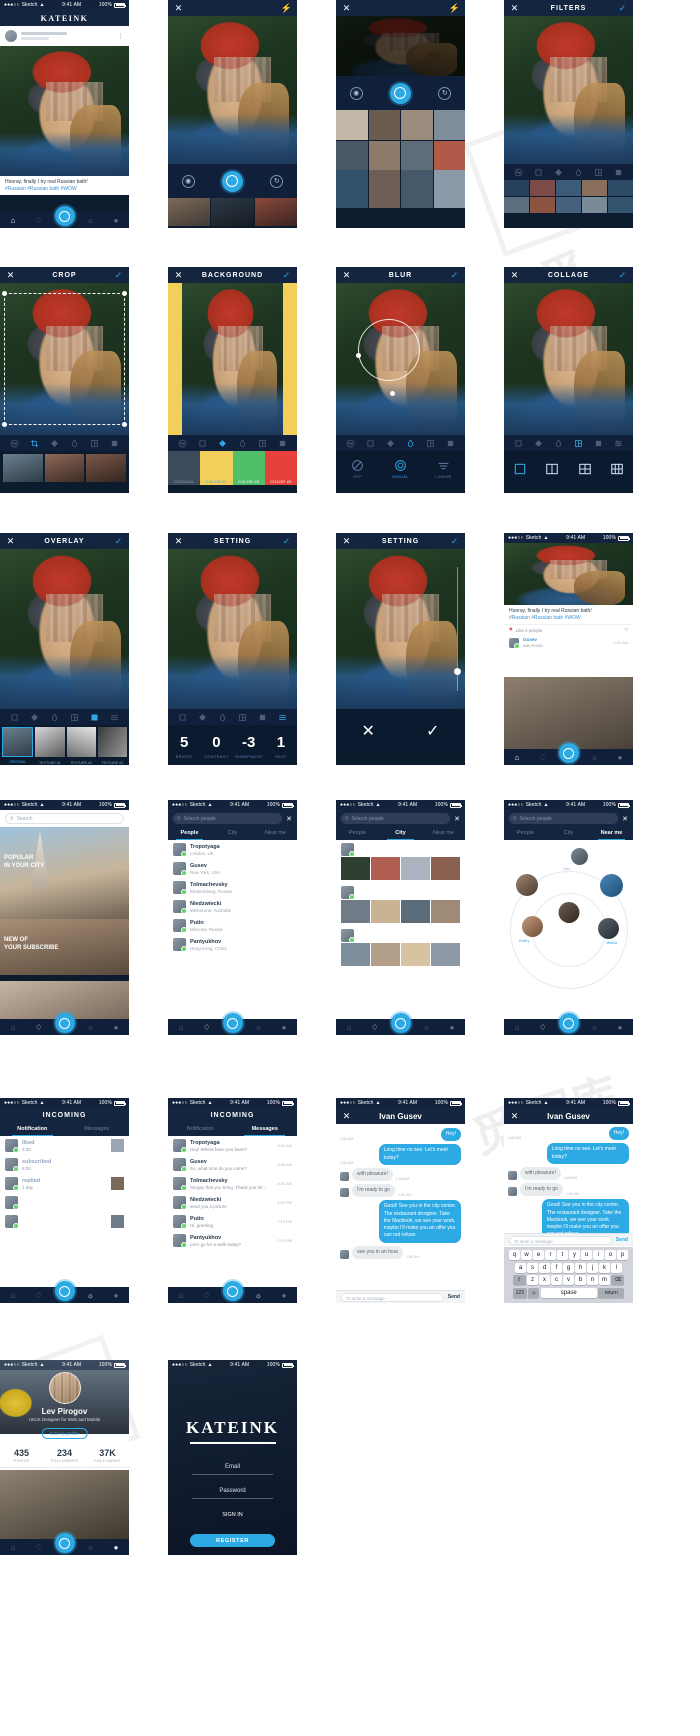  What do you see at coordinates (232, 1515) in the screenshot?
I see `signin-button: SIGN IN` at bounding box center [232, 1515].